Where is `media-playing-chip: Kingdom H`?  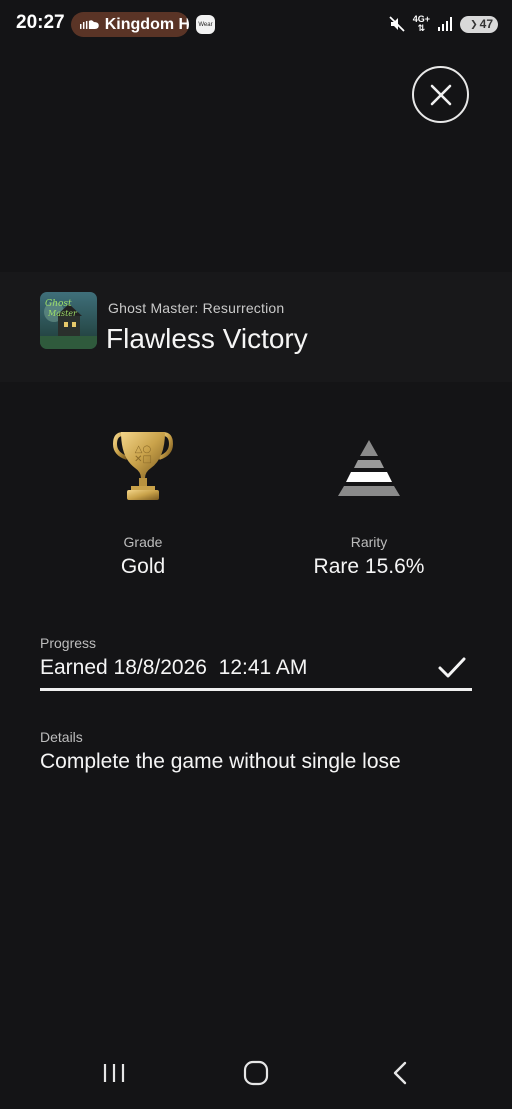 media-playing-chip: Kingdom H is located at coordinates (130, 24).